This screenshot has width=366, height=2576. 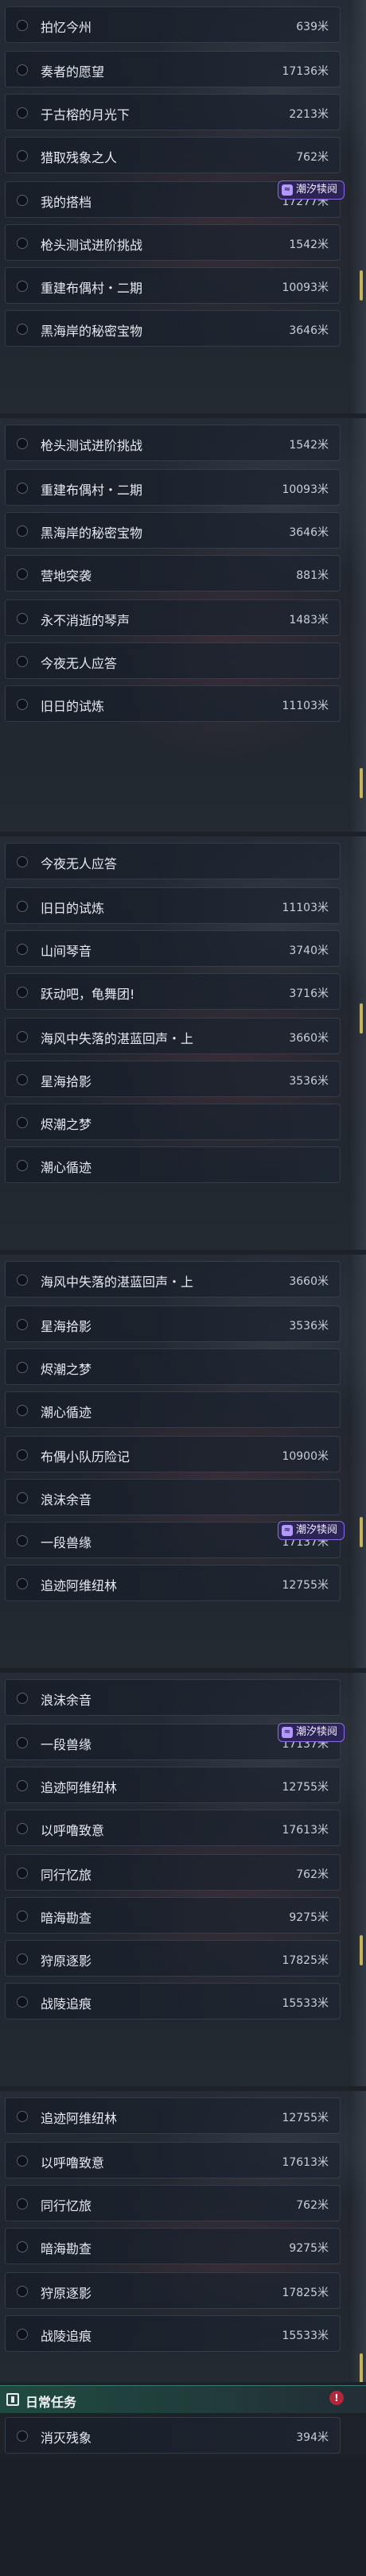 What do you see at coordinates (173, 573) in the screenshot?
I see `quest-row: 营地突袭 881米` at bounding box center [173, 573].